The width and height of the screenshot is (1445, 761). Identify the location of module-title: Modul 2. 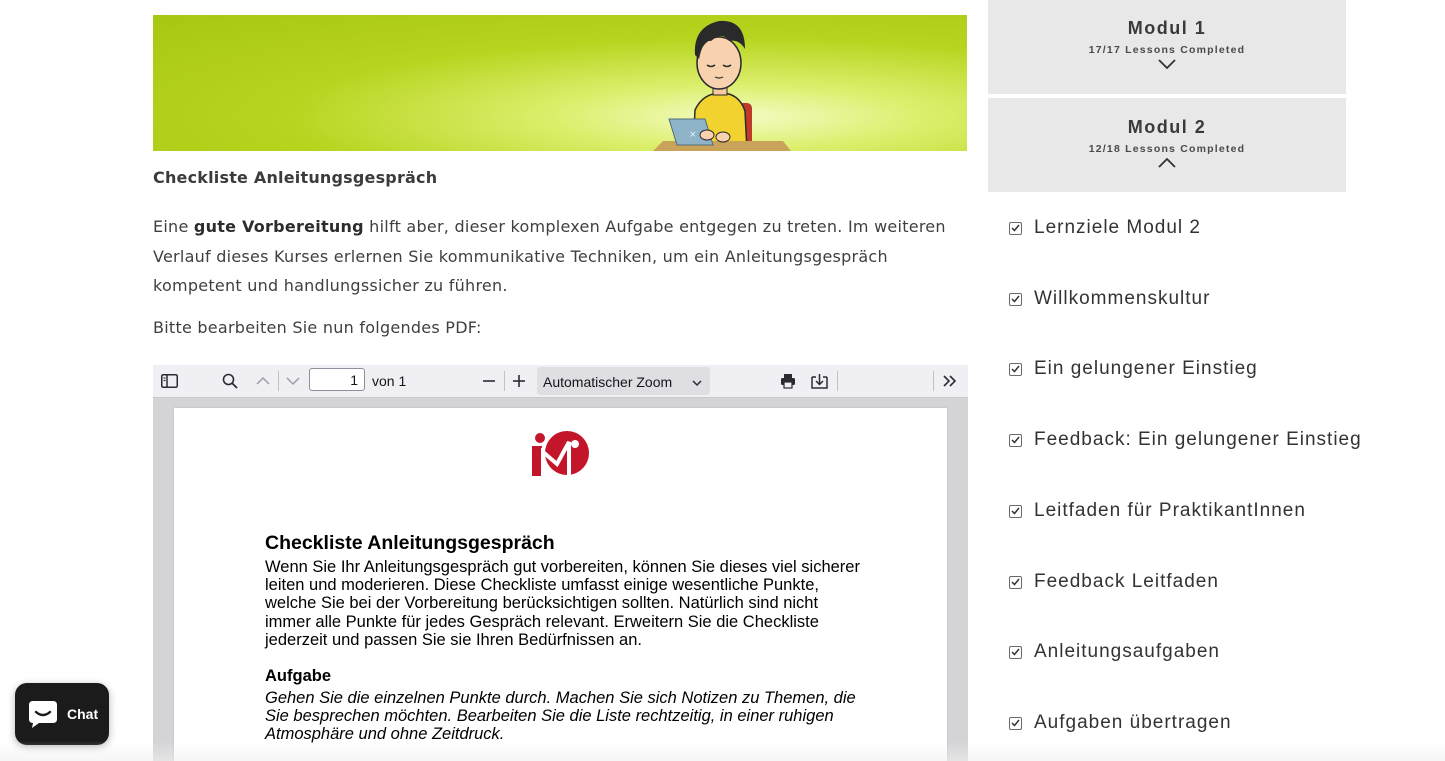
(1167, 127).